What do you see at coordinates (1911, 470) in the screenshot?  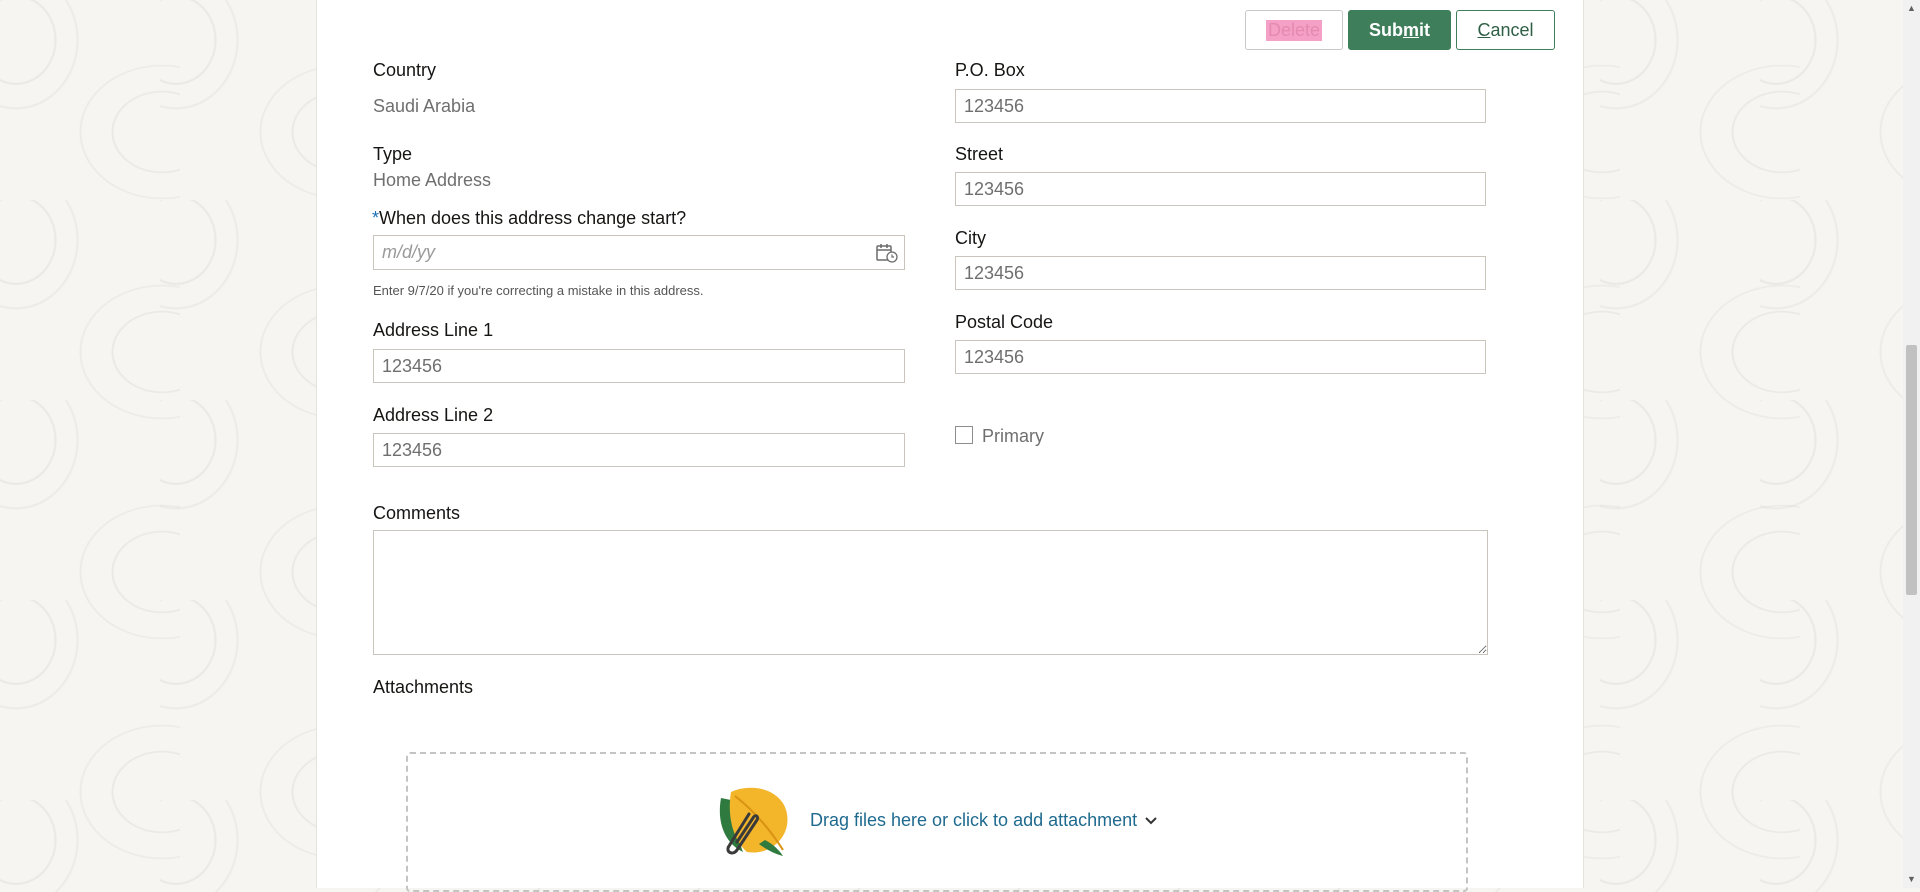 I see `scrollbar-thumb` at bounding box center [1911, 470].